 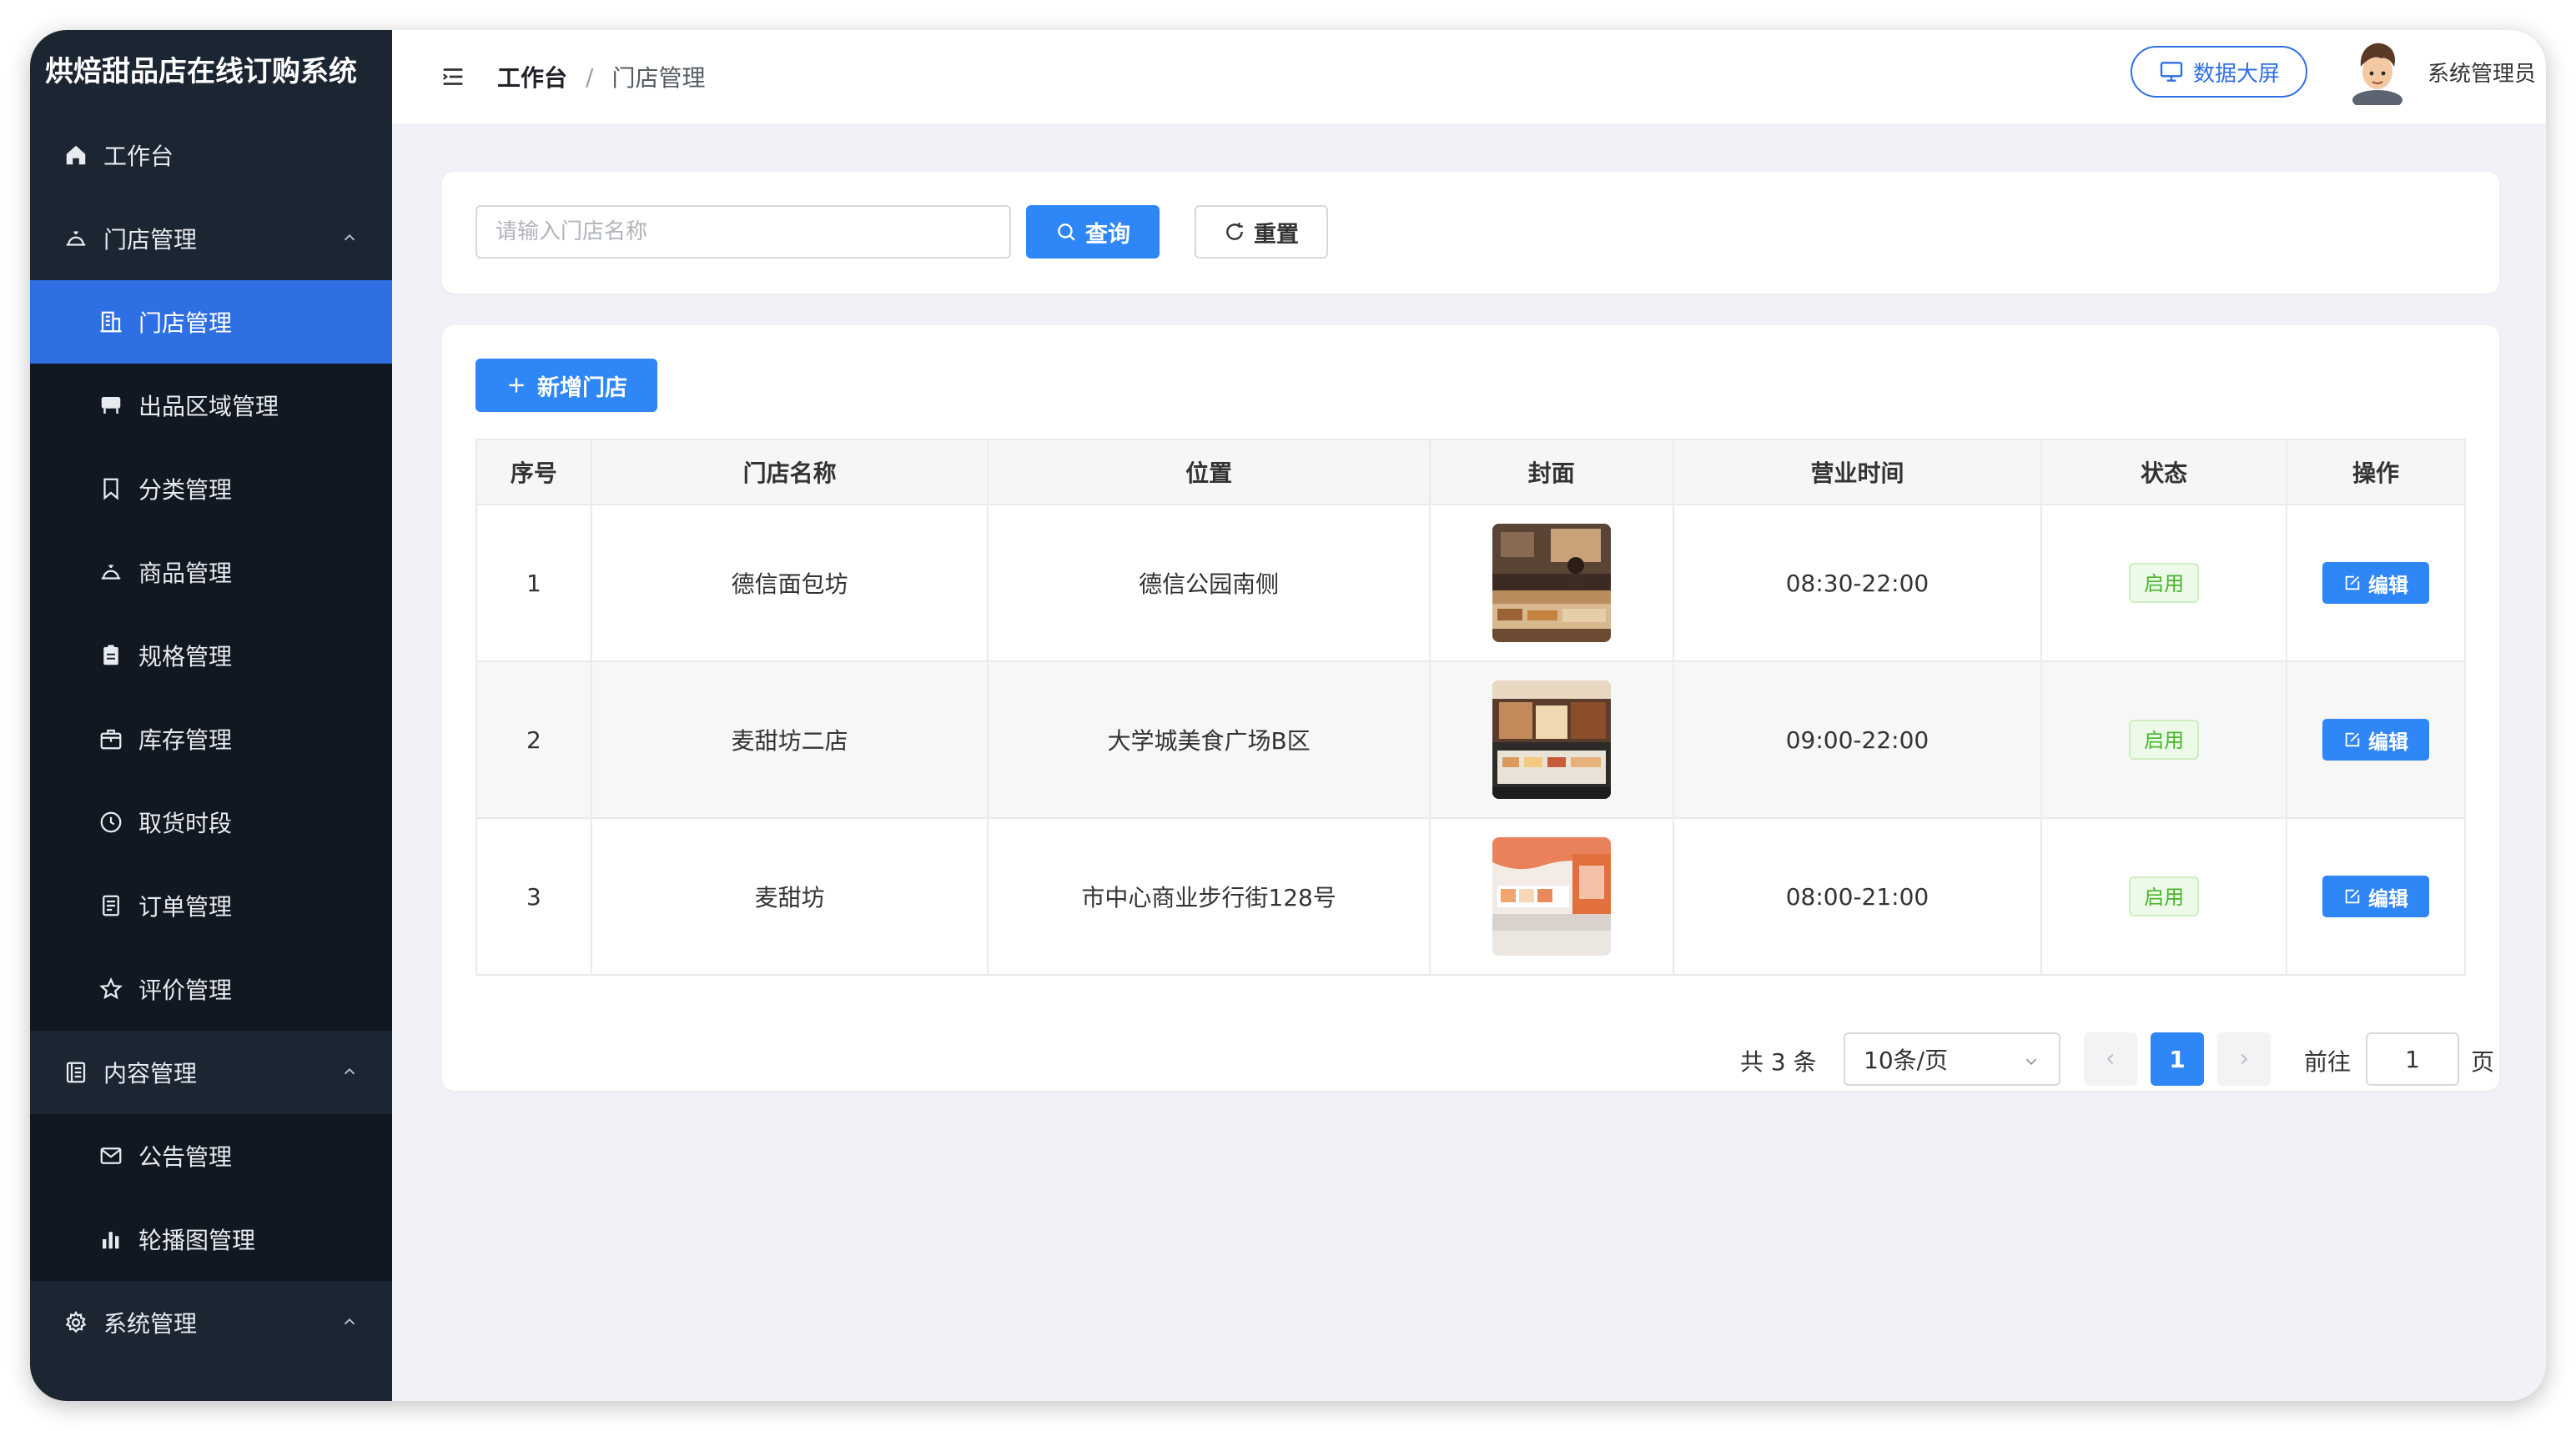 What do you see at coordinates (2376, 472) in the screenshot?
I see `column-header-actions: 操作` at bounding box center [2376, 472].